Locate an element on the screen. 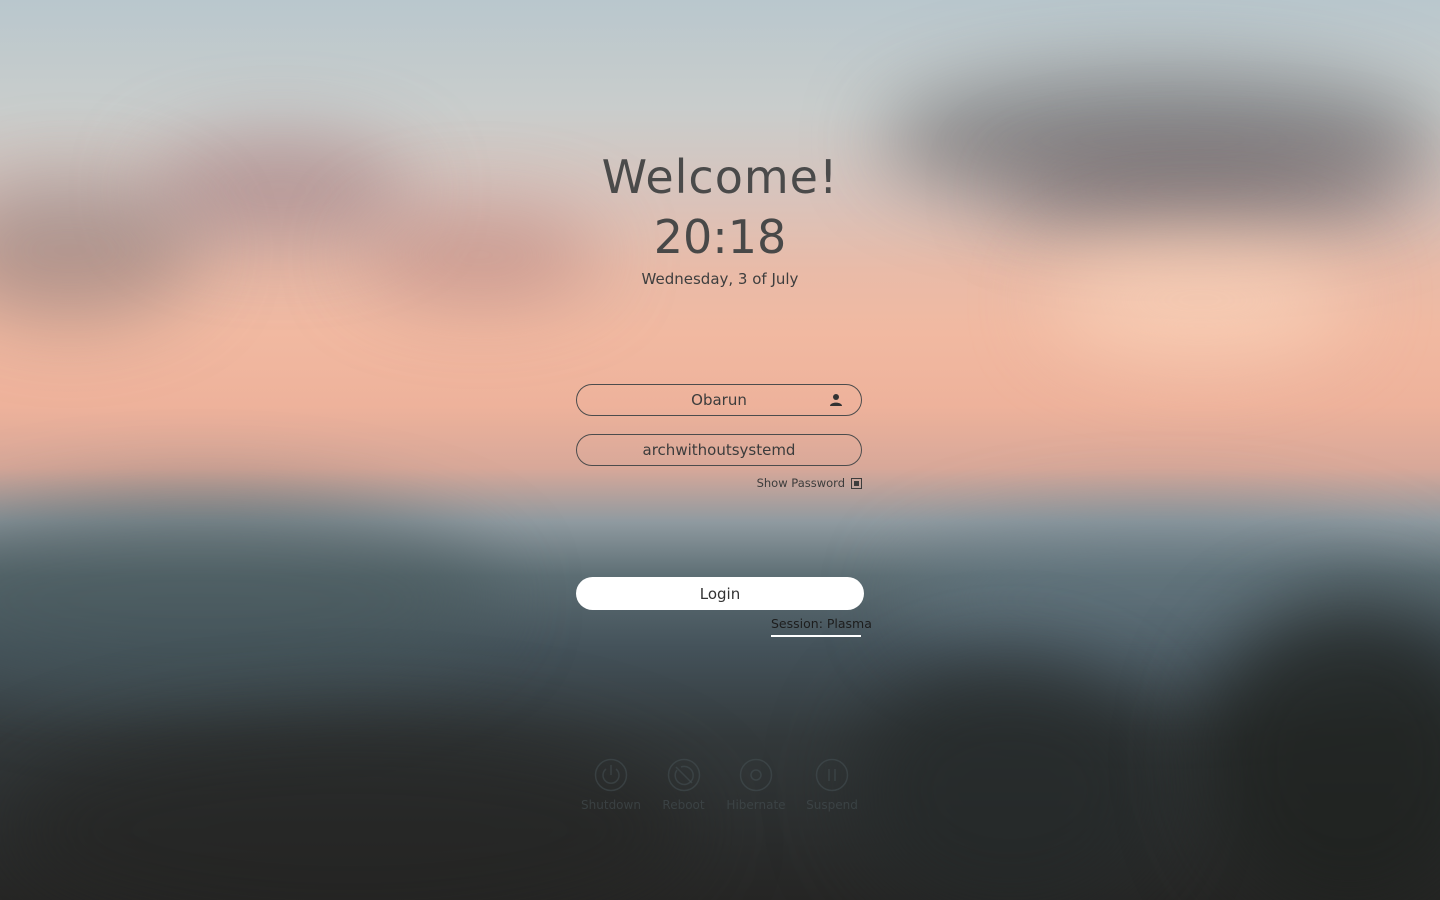 The width and height of the screenshot is (1440, 900). shutdown-label: Shutdown is located at coordinates (611, 805).